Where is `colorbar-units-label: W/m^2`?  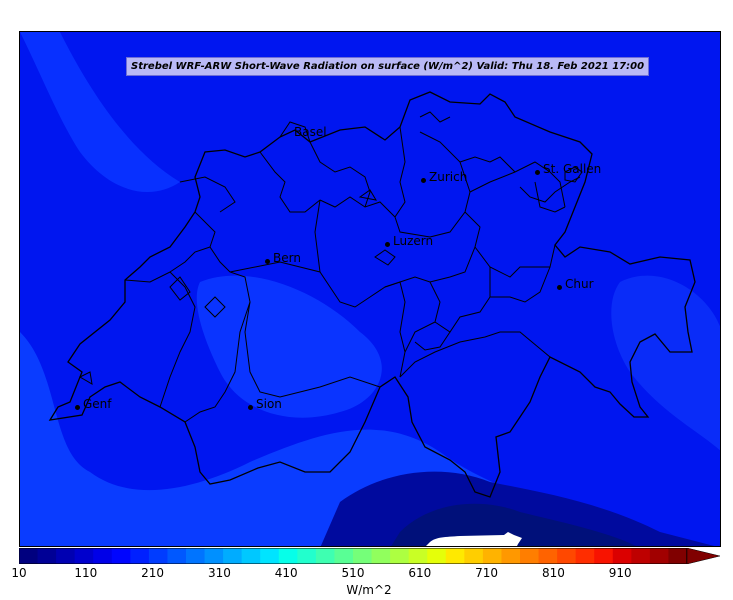 colorbar-units-label: W/m^2 is located at coordinates (369, 590).